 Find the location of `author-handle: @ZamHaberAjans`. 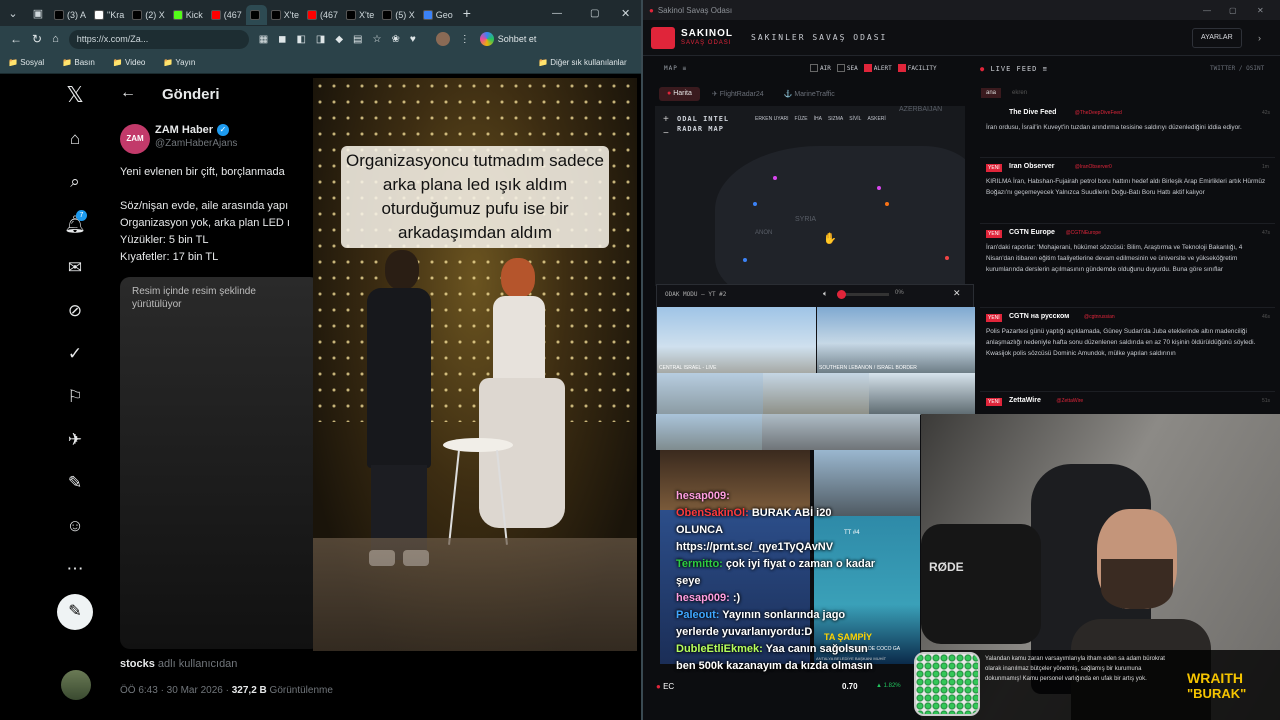

author-handle: @ZamHaberAjans is located at coordinates (196, 143).